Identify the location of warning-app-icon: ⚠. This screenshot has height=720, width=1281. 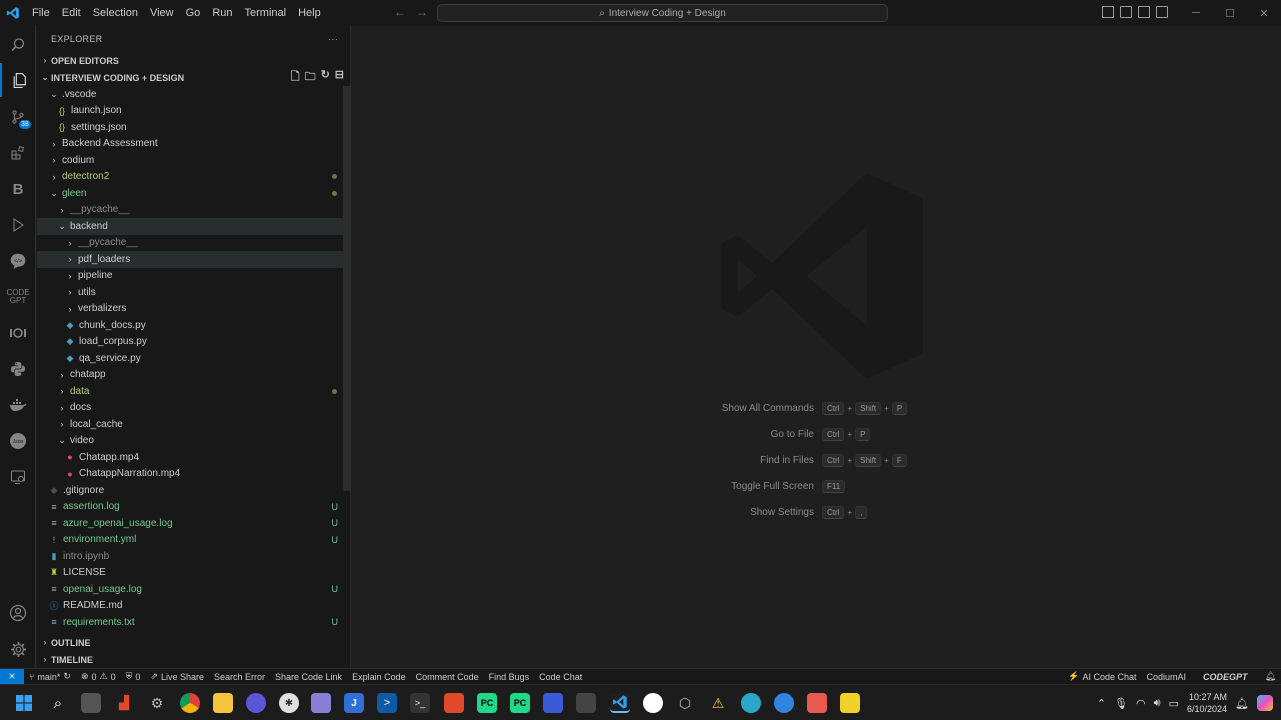
(718, 703).